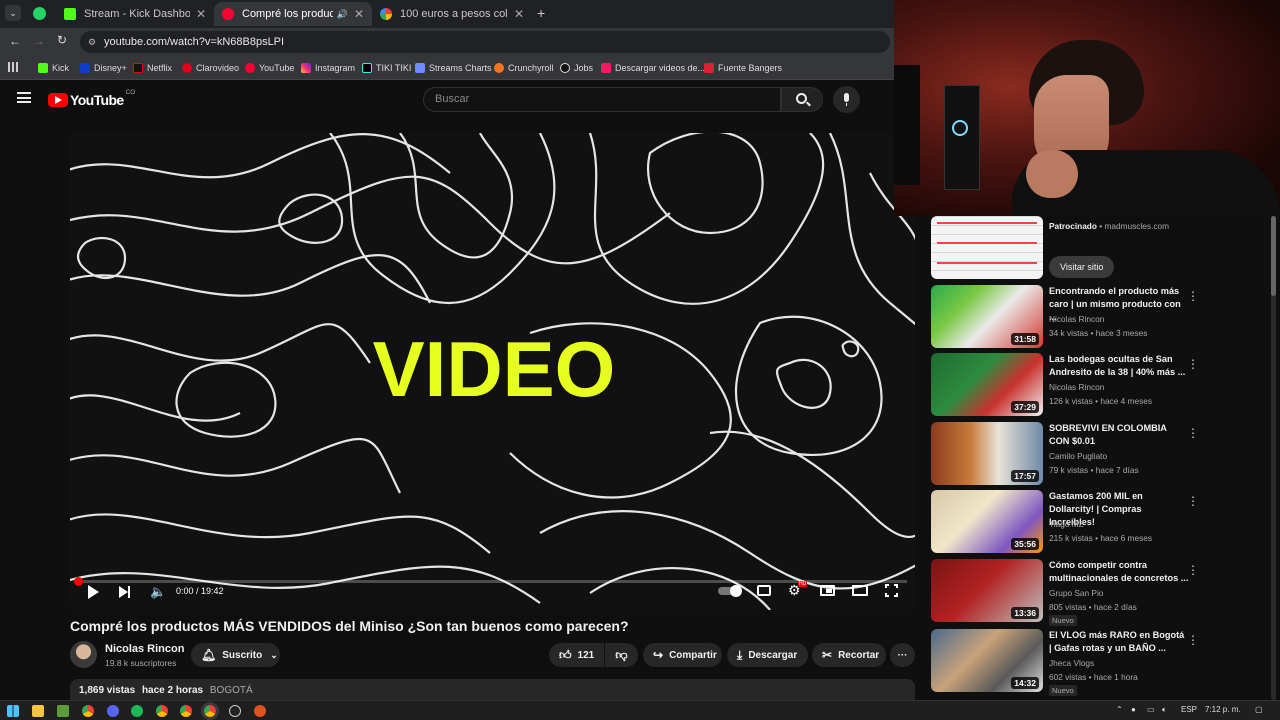  I want to click on clock: 7:12 p. m., so click(1223, 709).